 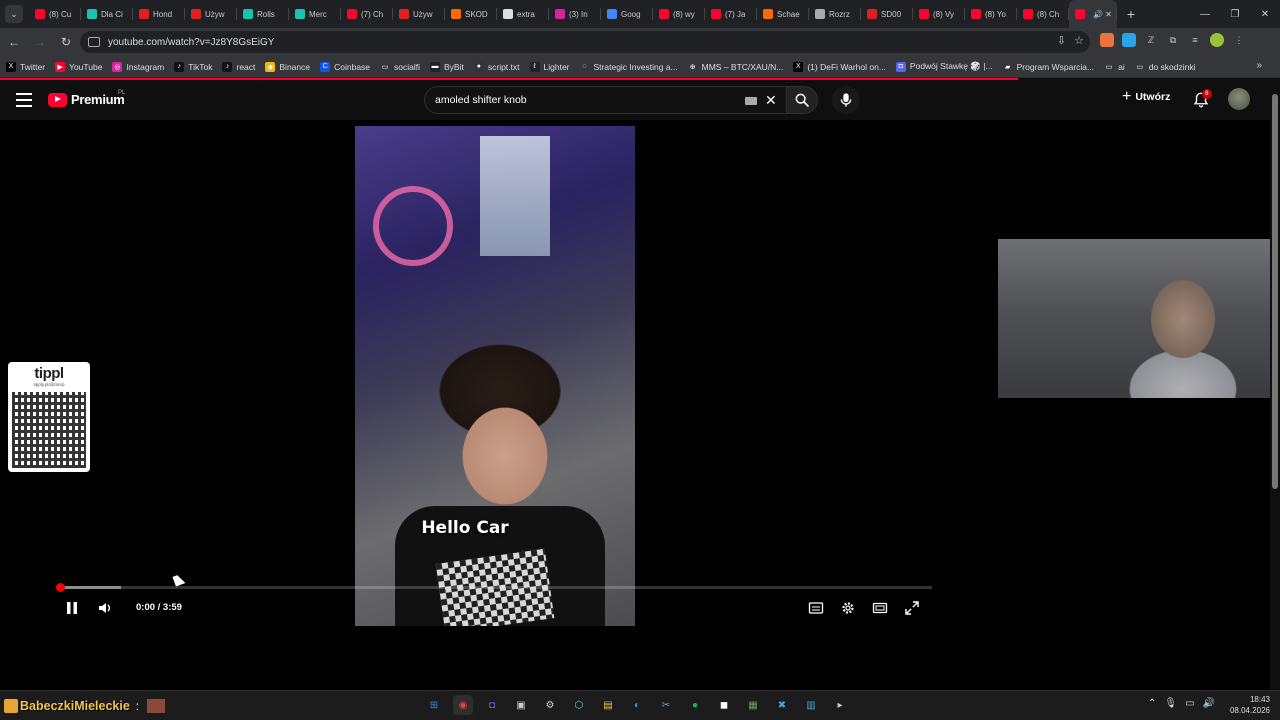 I want to click on restore-button: ❐, so click(x=1235, y=14).